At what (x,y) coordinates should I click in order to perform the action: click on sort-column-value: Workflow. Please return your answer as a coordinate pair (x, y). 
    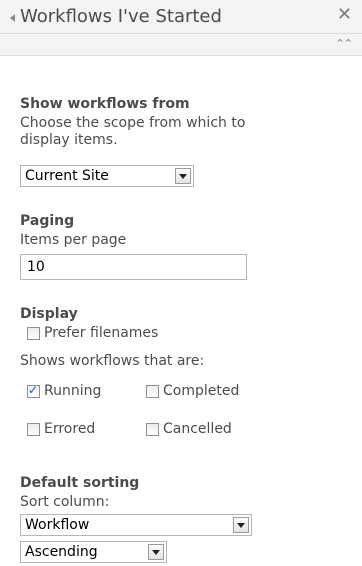
    Looking at the image, I should click on (57, 525).